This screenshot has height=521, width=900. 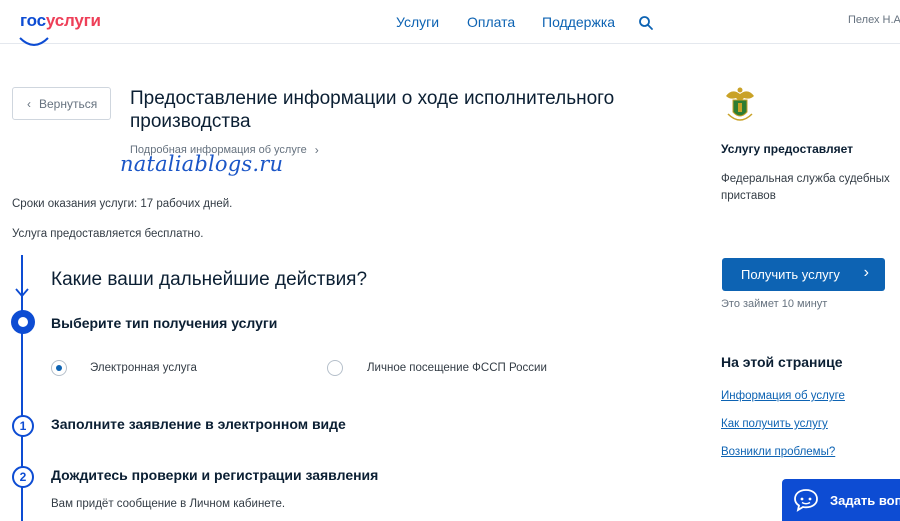 What do you see at coordinates (457, 368) in the screenshot?
I see `radio-personal-visit-label: Личное посещение ФССП России` at bounding box center [457, 368].